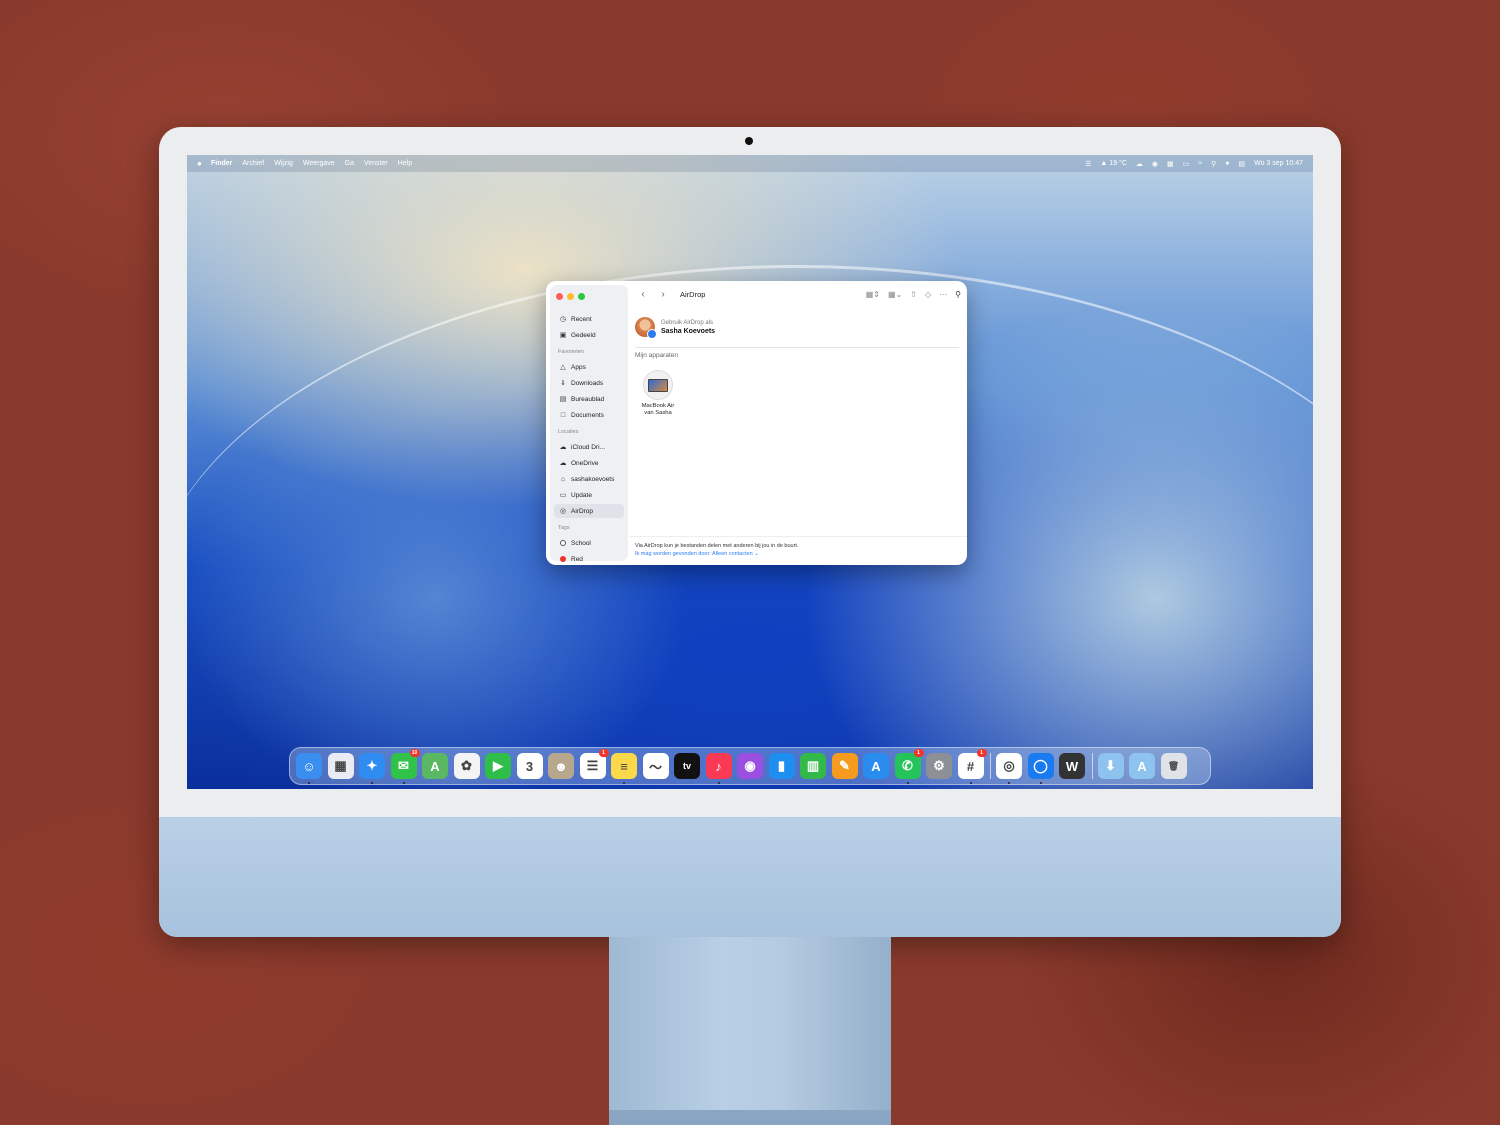 The width and height of the screenshot is (1500, 1125). Describe the element at coordinates (309, 768) in the screenshot. I see `dock-finder-icon: ☺` at that location.